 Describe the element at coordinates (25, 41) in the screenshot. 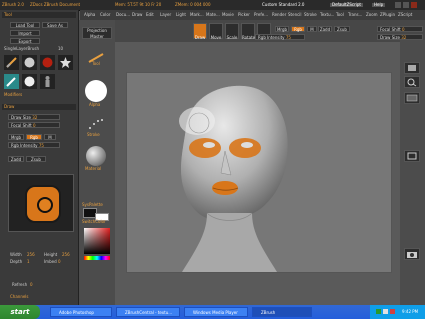

I see `export-button: Export` at that location.